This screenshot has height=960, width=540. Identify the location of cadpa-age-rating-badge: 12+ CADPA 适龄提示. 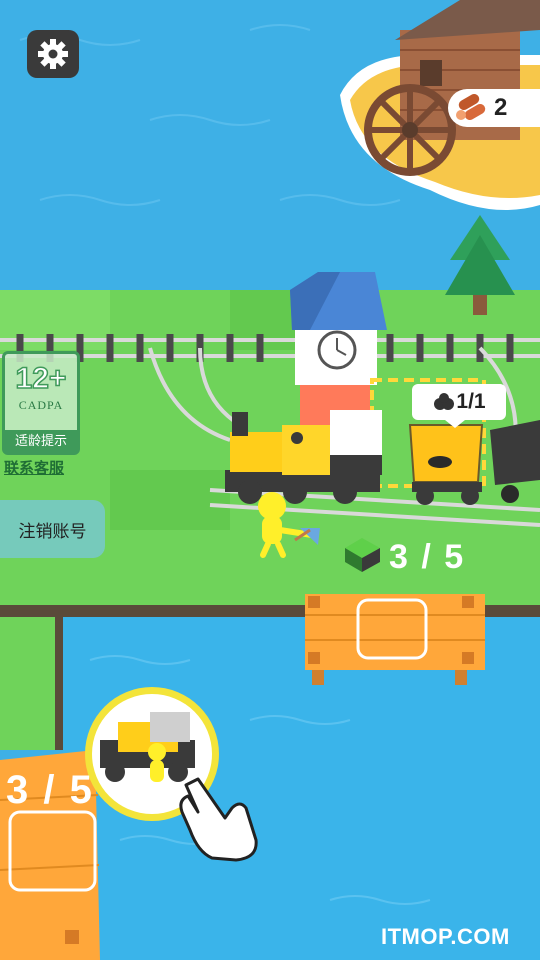
(41, 403).